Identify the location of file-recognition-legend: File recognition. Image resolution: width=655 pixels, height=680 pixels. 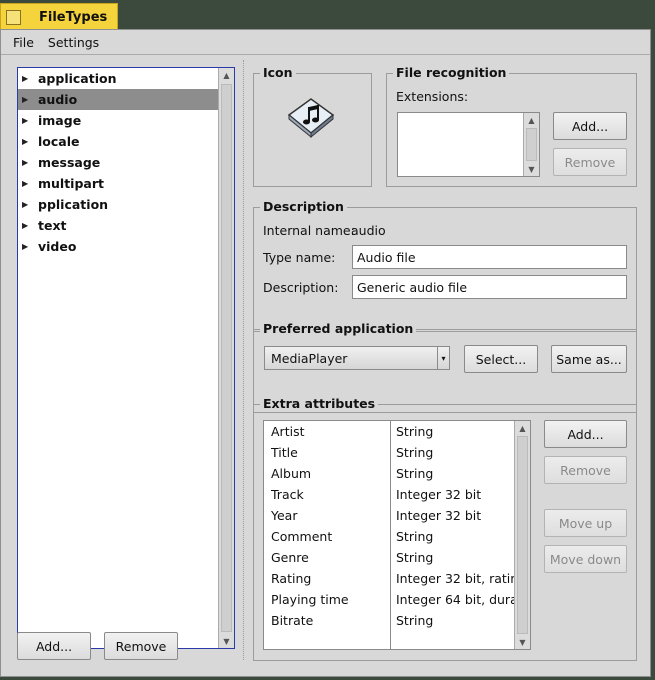
(451, 72).